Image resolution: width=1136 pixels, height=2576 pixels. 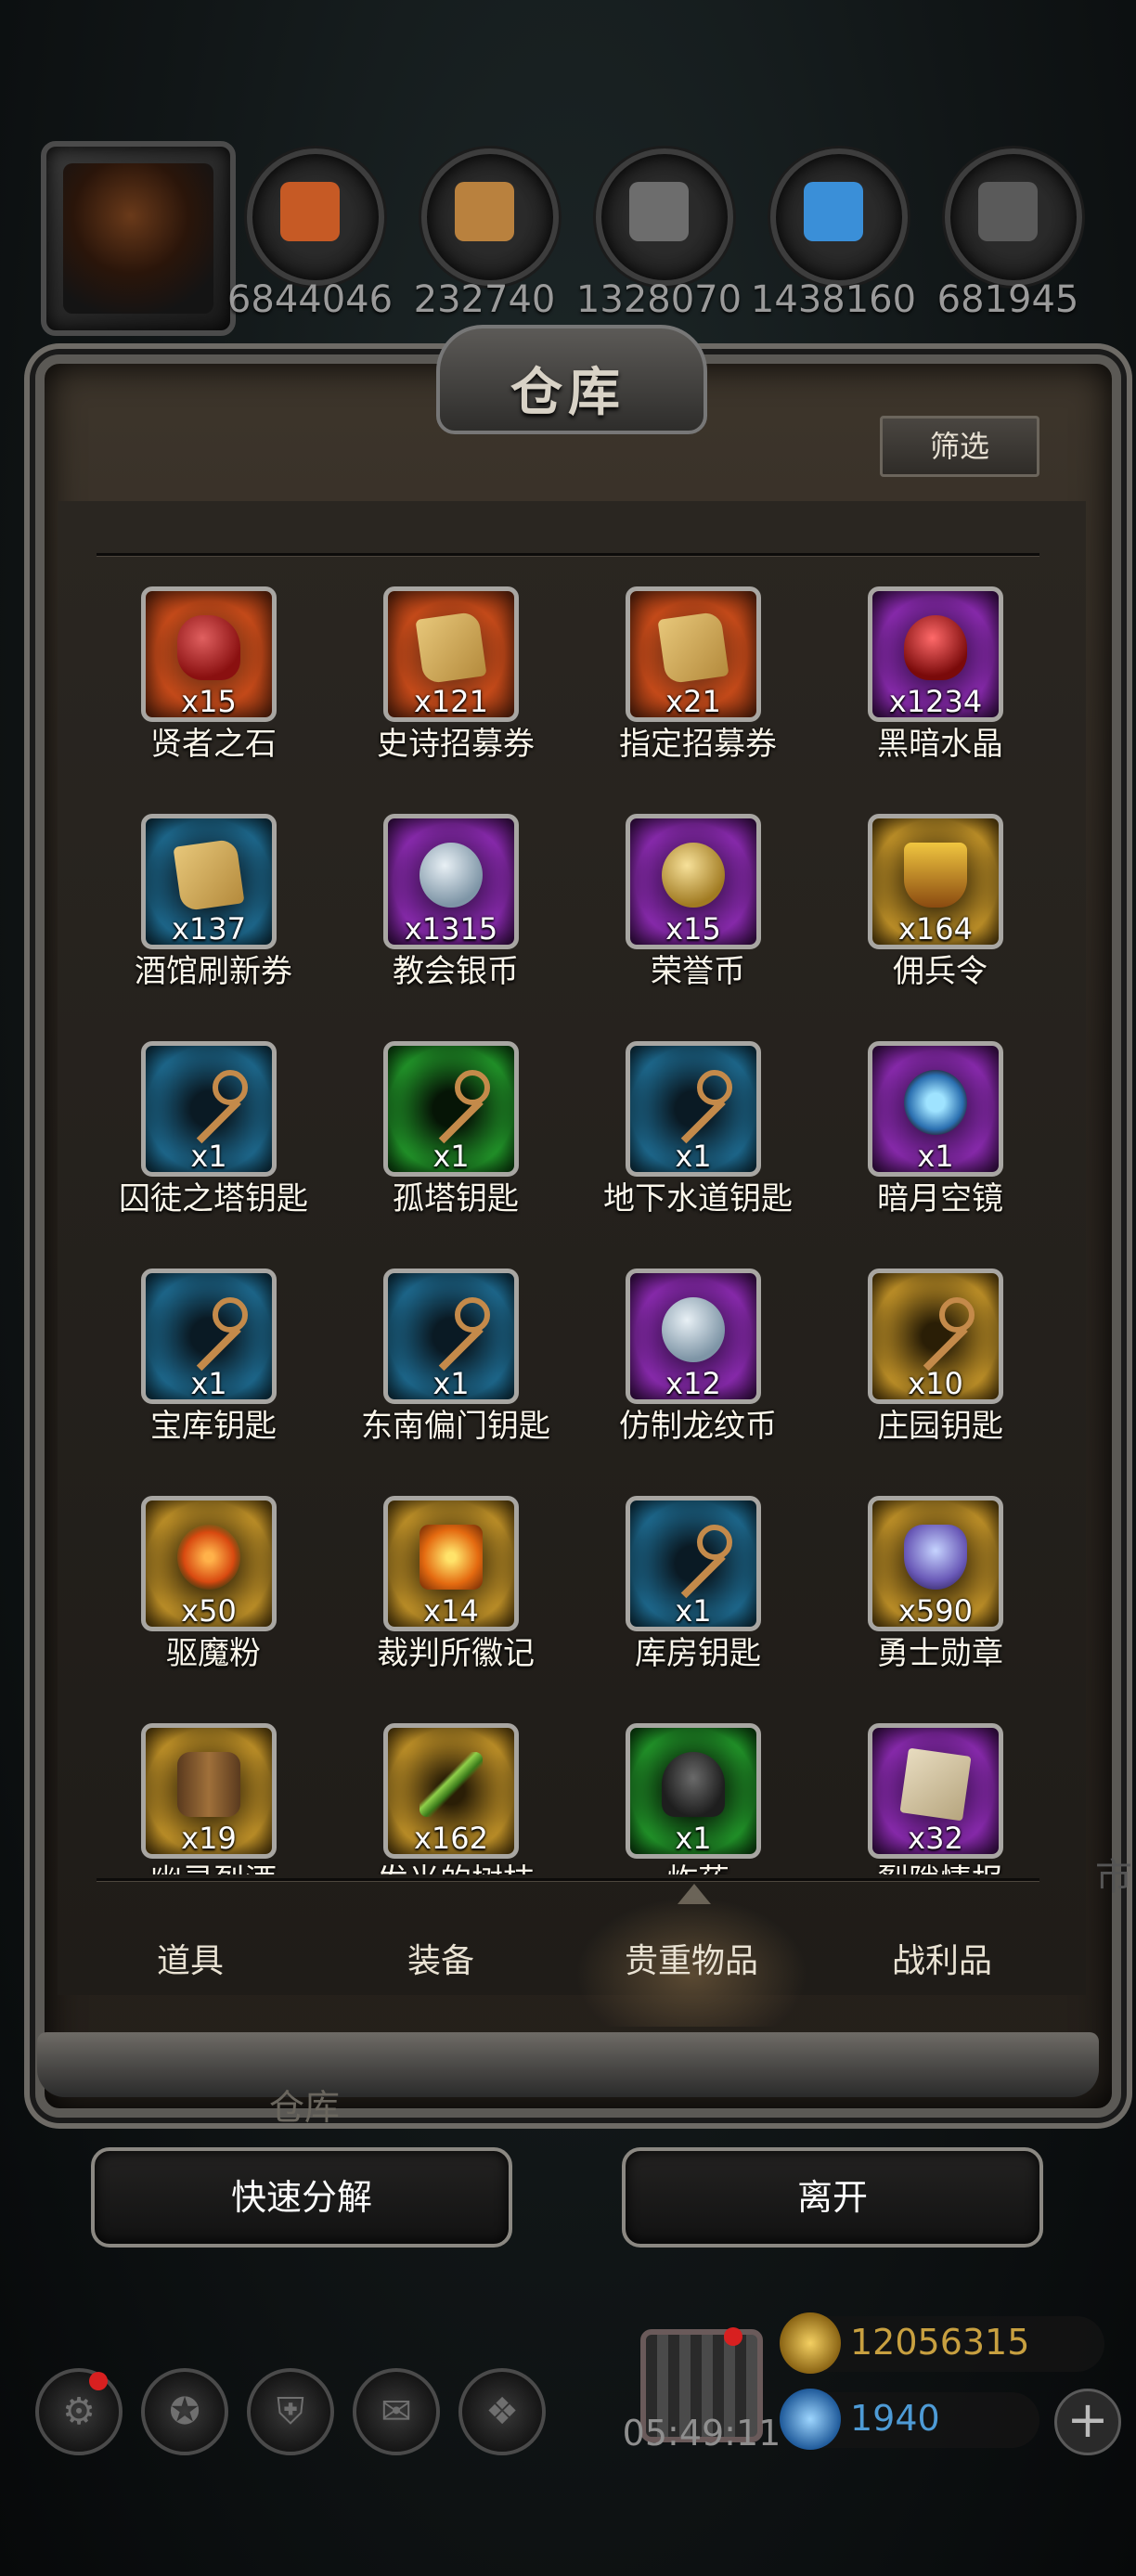 What do you see at coordinates (315, 217) in the screenshot?
I see `resource-leather-icon` at bounding box center [315, 217].